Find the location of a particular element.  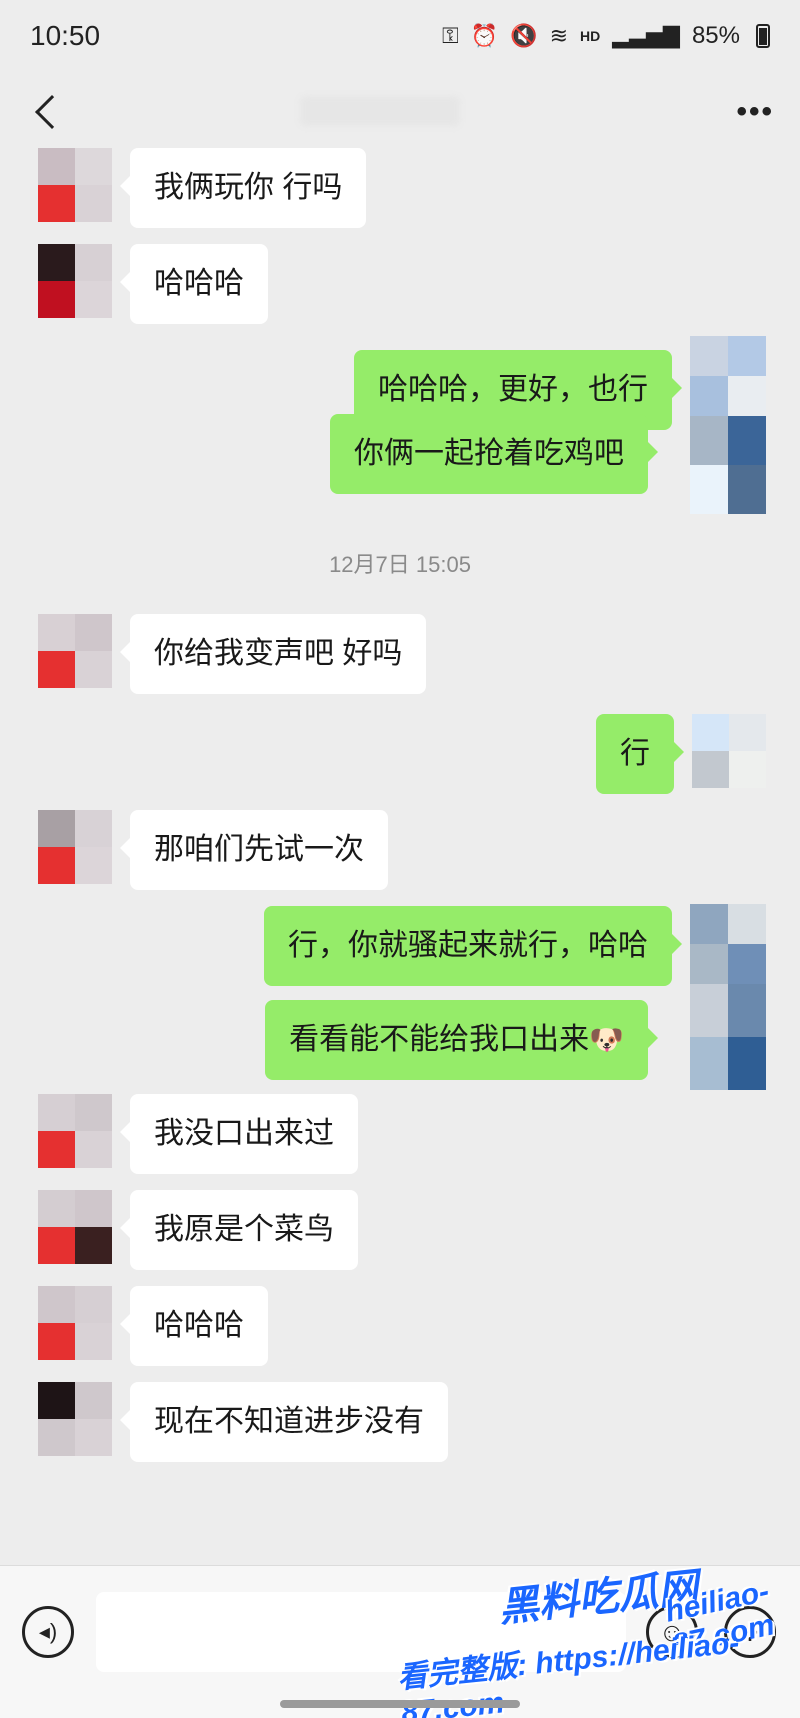

message-row: 你俩一起抢着吃鸡吧 is located at coordinates (494, 454).